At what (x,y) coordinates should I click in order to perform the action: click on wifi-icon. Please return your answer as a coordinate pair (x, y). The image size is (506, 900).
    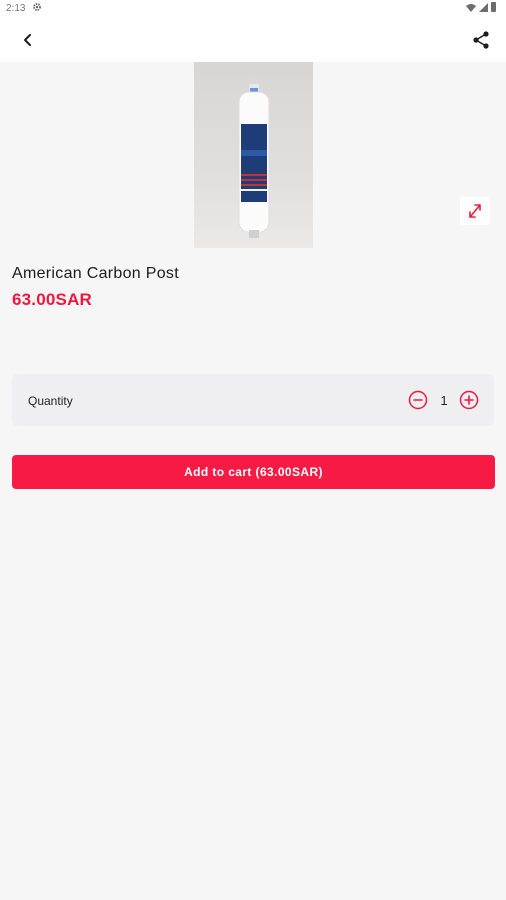
    Looking at the image, I should click on (471, 7).